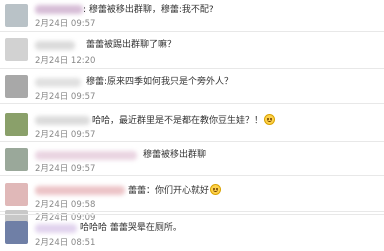 The height and width of the screenshot is (251, 384). Describe the element at coordinates (192, 232) in the screenshot. I see `comment-item: 哈哈哈 蕾蕾哭晕在厕所。 2月24日 08:51` at that location.